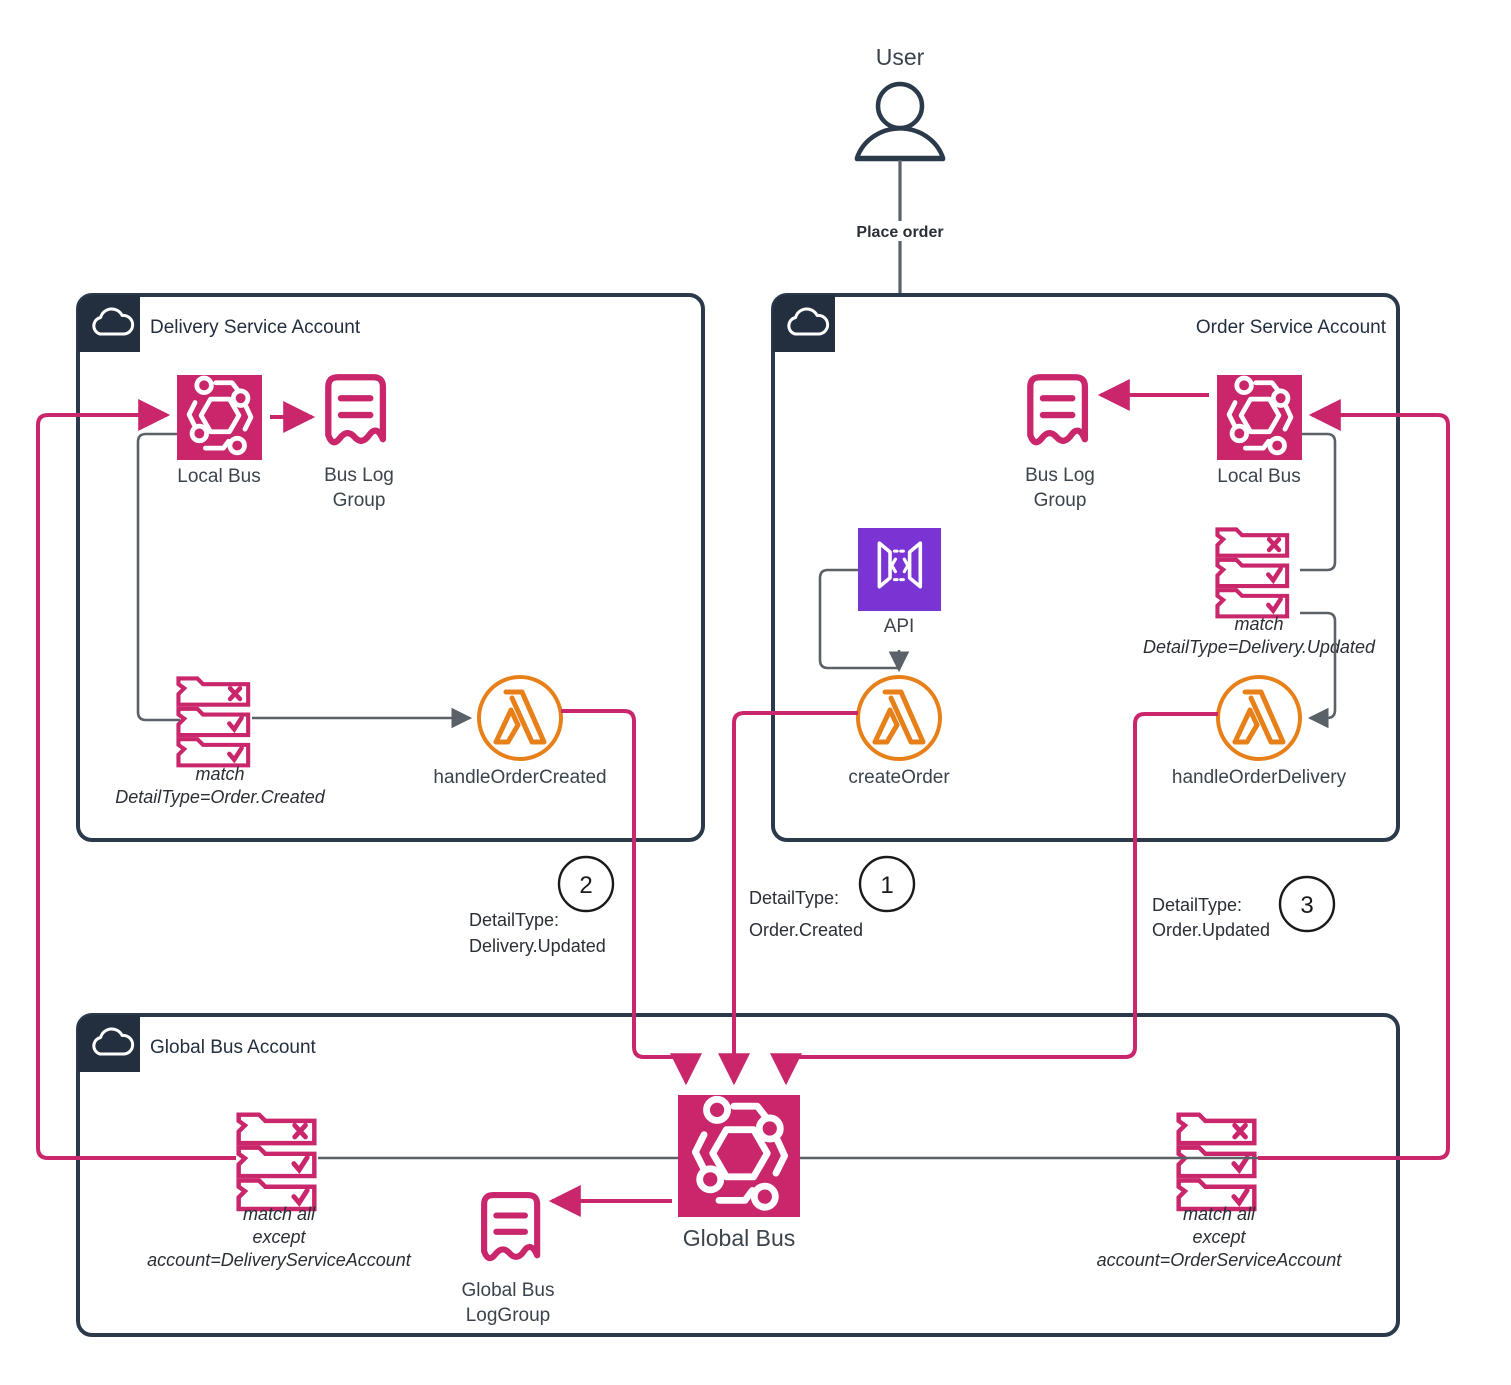  I want to click on node-label-order-log-1: Bus Log, so click(1060, 475).